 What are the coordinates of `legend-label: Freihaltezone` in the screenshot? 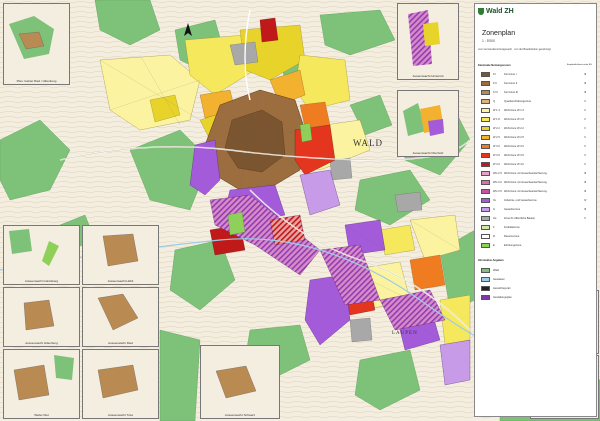 It's located at (512, 227).